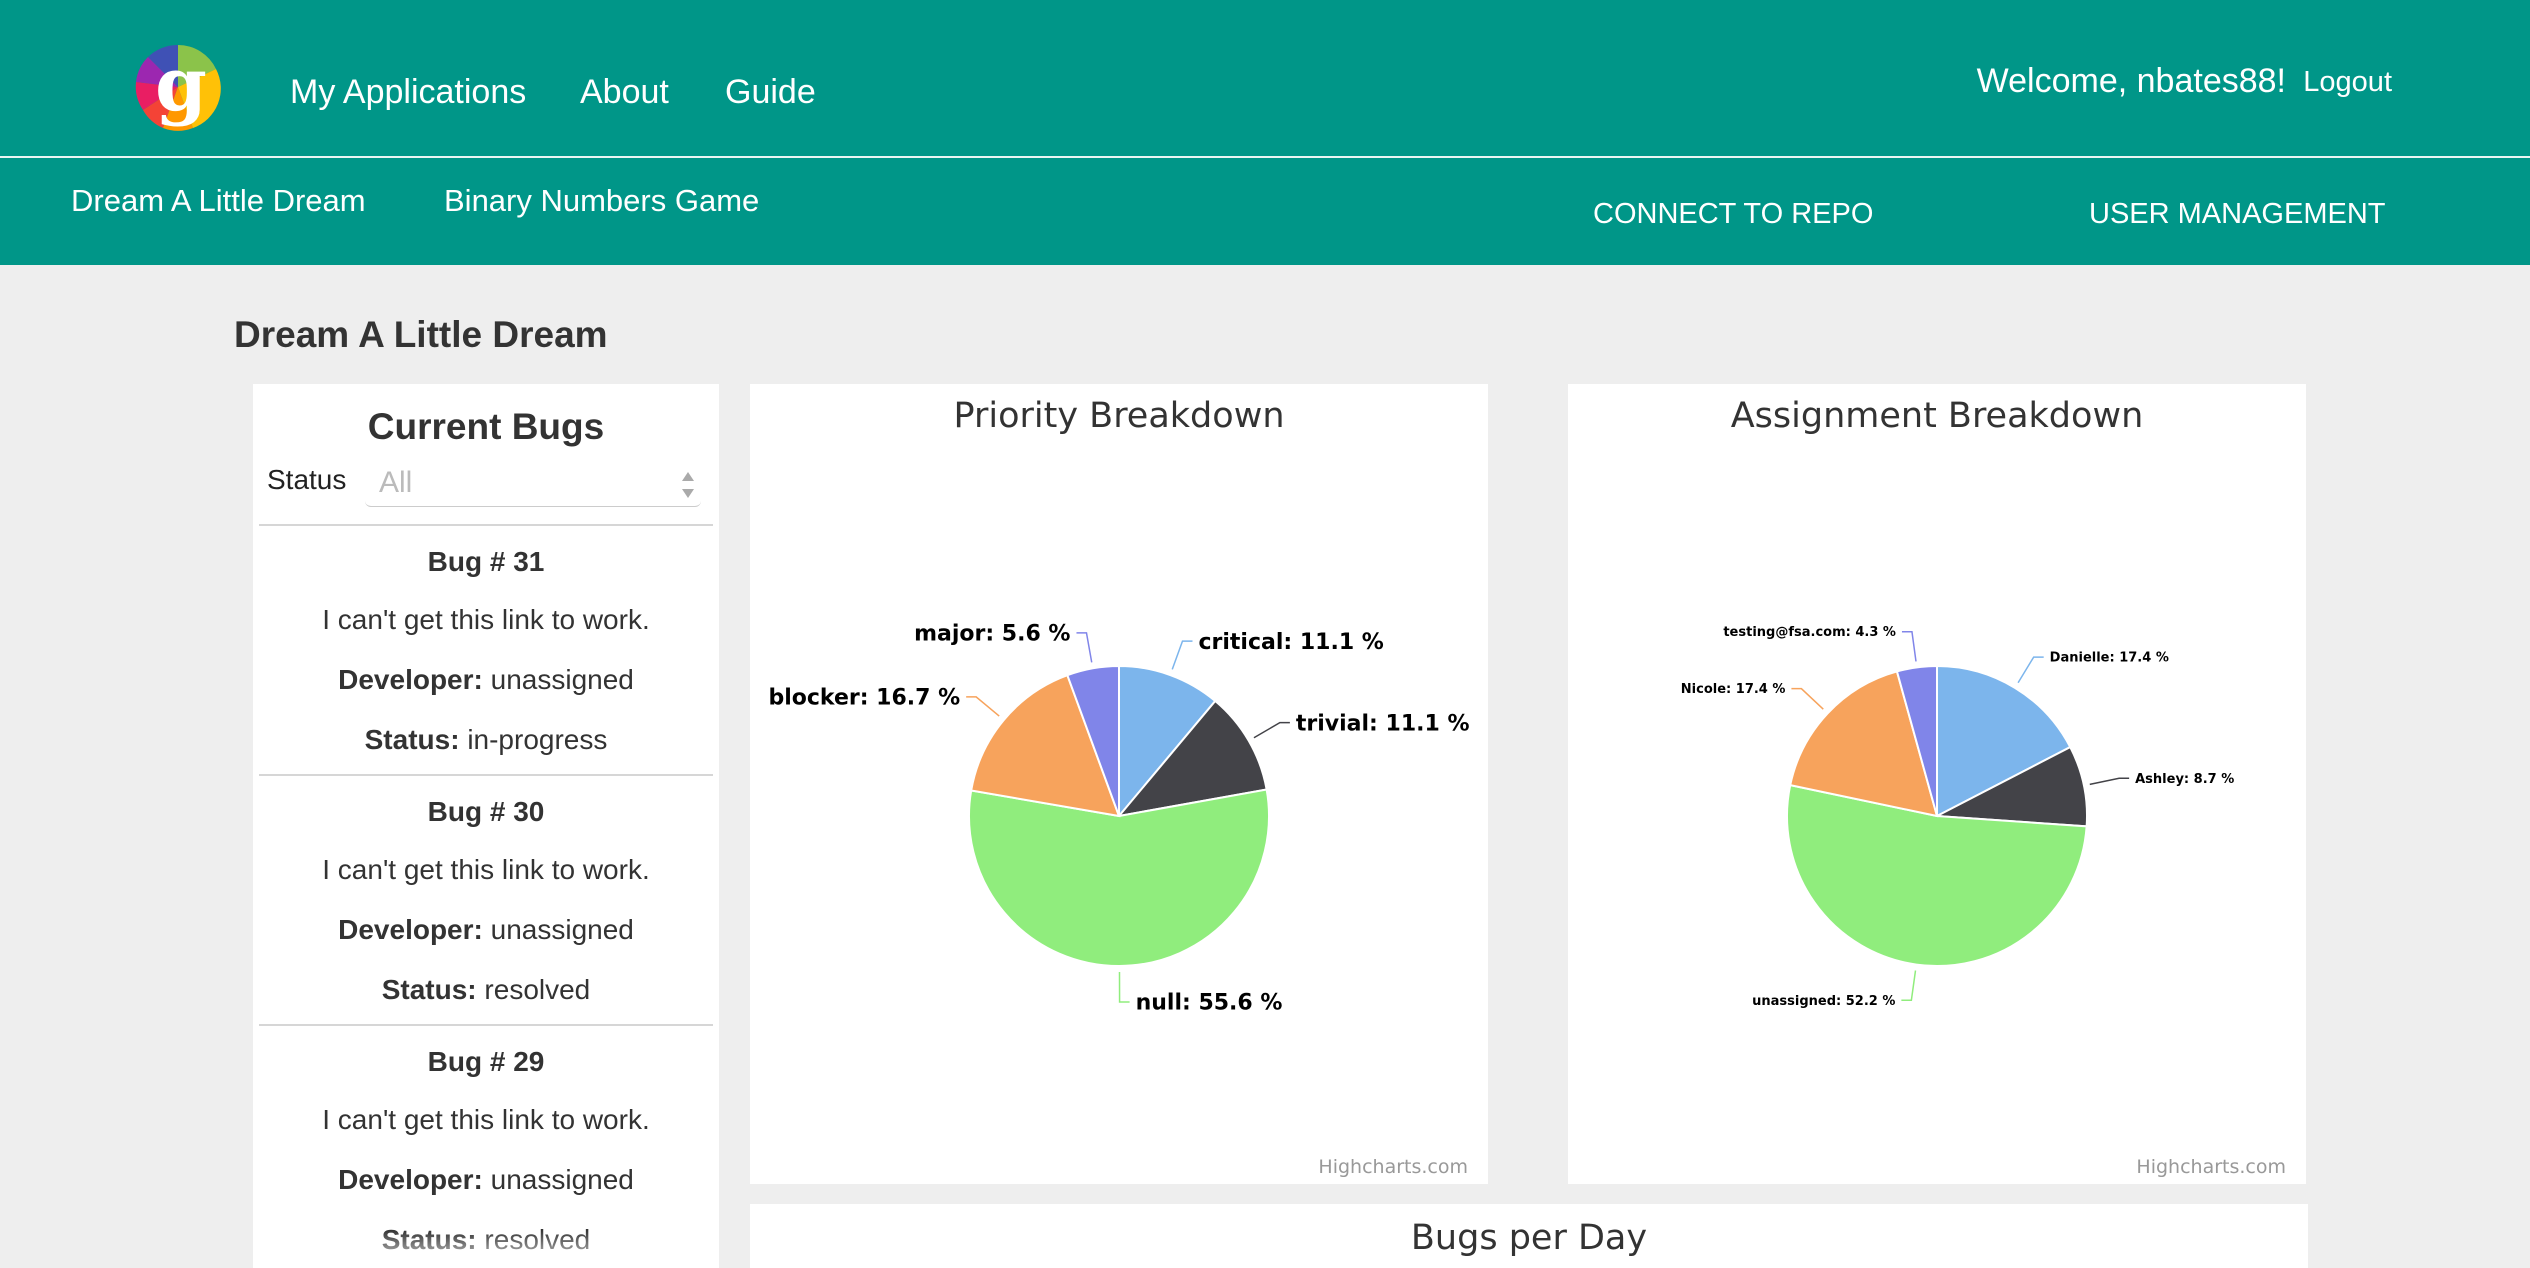 Image resolution: width=2530 pixels, height=1268 pixels. I want to click on chart-title: Bugs per Day, so click(1529, 1238).